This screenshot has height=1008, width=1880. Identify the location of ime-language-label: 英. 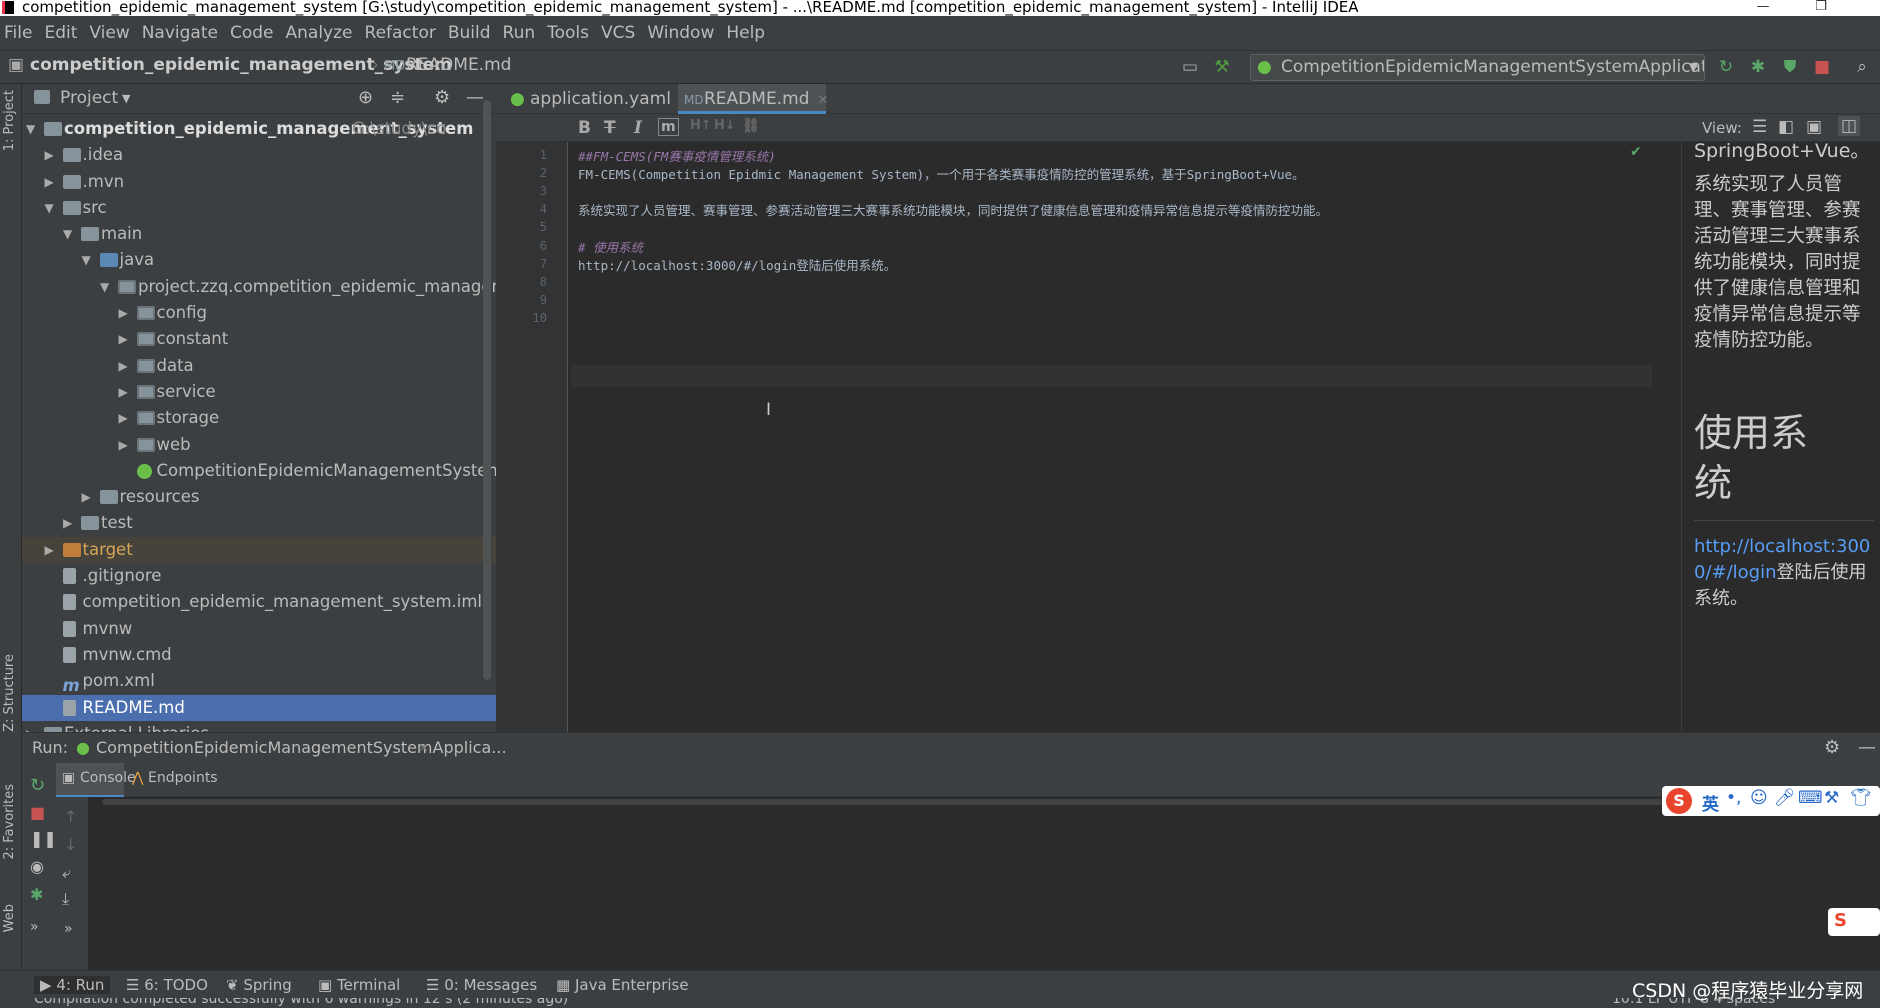
(1710, 802).